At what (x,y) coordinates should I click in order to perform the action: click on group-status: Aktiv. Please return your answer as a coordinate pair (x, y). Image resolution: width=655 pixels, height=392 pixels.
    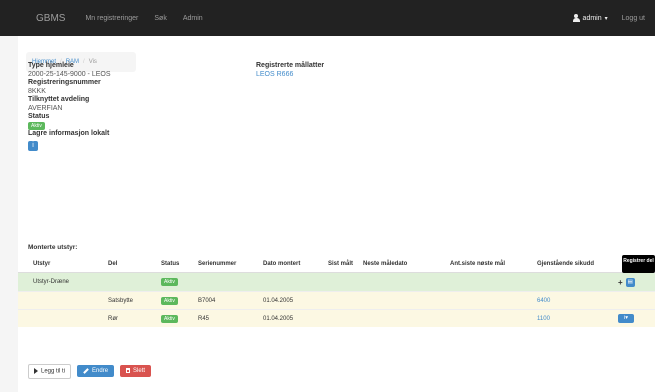
    Looking at the image, I should click on (169, 282).